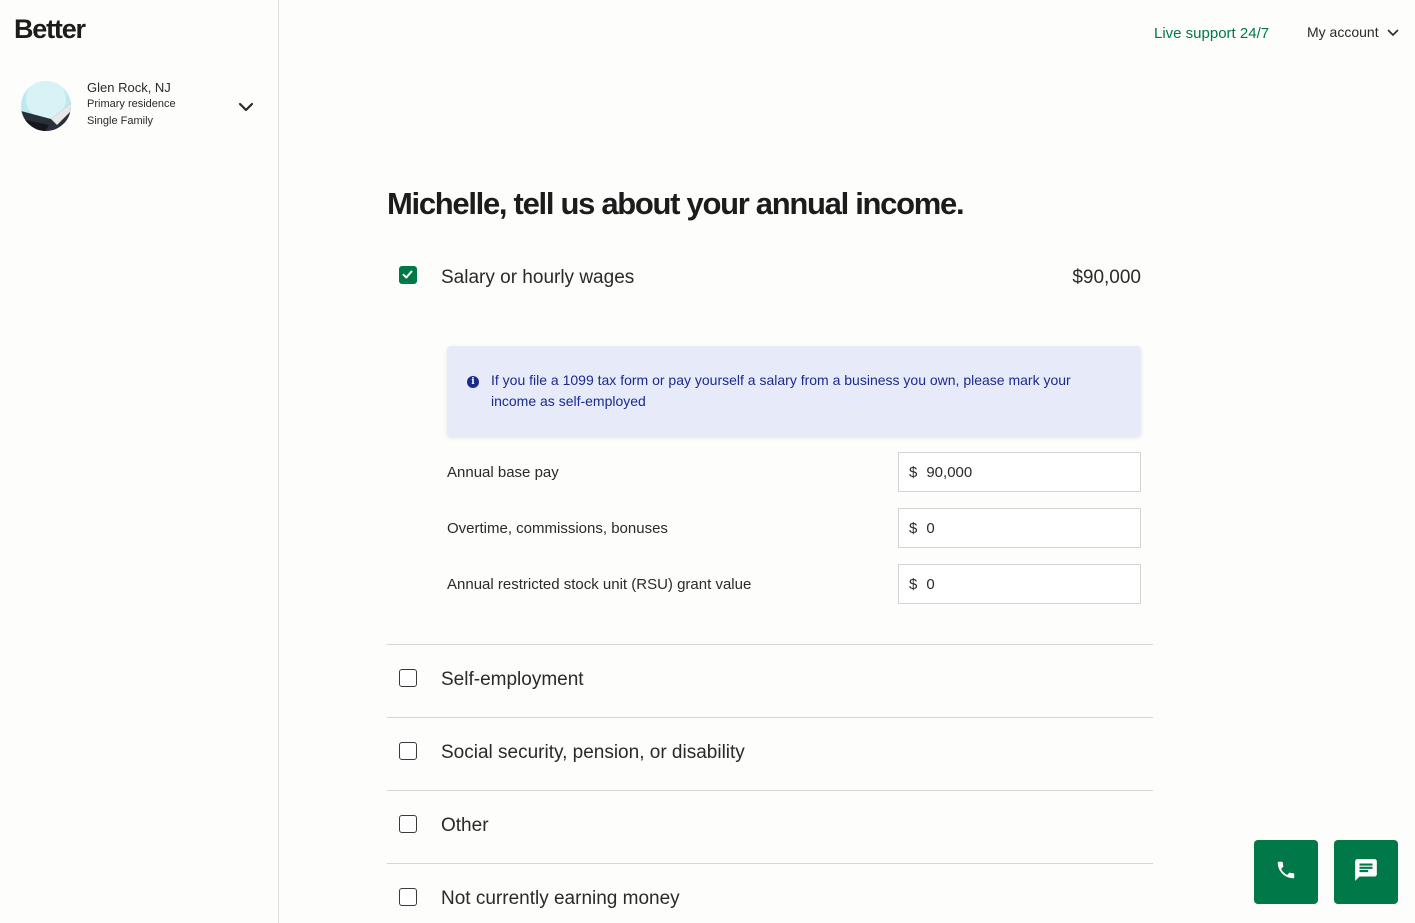 The image size is (1415, 923). What do you see at coordinates (537, 278) in the screenshot?
I see `salary-label: Salary or hourly wages` at bounding box center [537, 278].